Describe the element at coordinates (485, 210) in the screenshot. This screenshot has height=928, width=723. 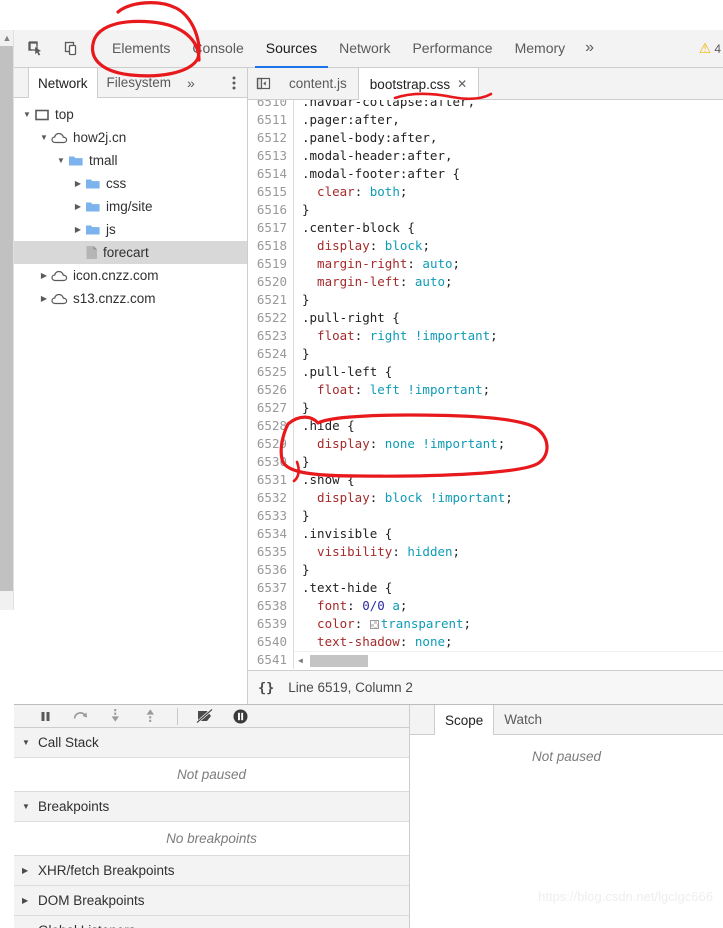
I see `code-line: 6516}` at that location.